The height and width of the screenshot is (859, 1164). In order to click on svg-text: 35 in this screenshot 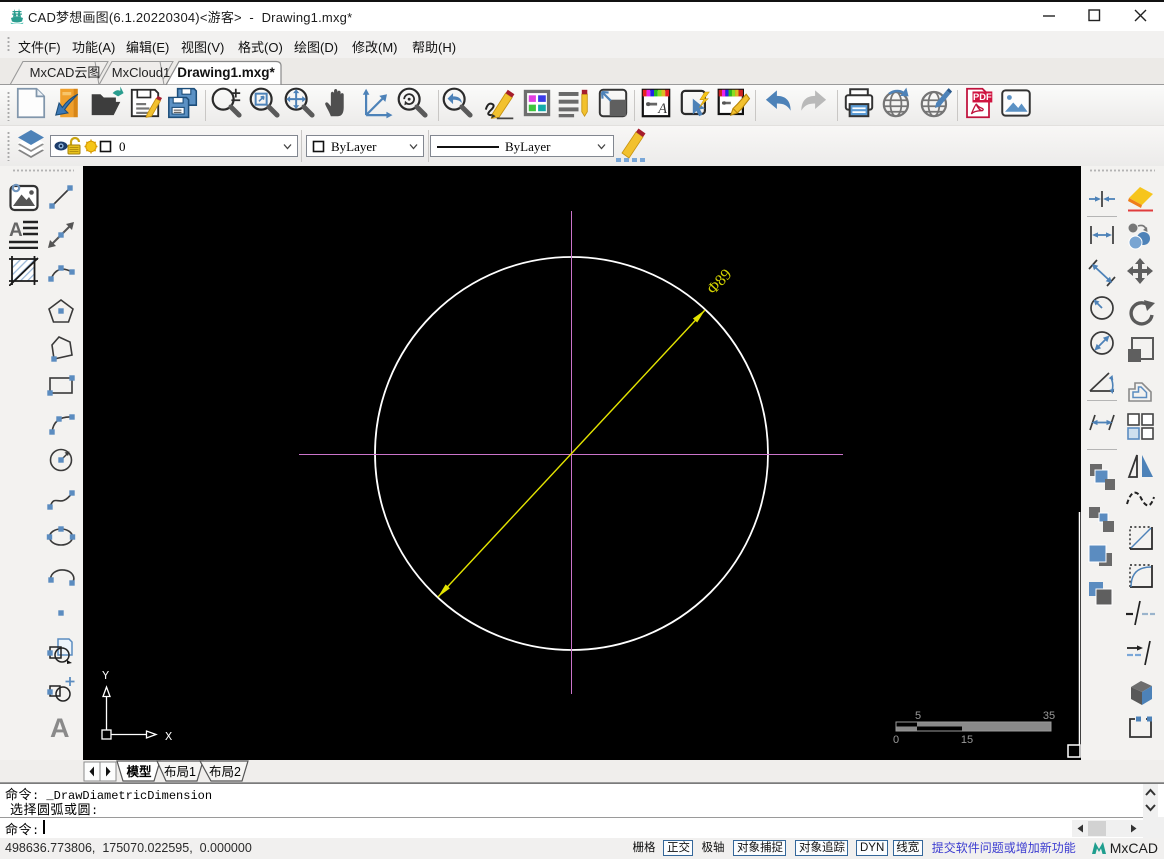, I will do `click(1049, 716)`.